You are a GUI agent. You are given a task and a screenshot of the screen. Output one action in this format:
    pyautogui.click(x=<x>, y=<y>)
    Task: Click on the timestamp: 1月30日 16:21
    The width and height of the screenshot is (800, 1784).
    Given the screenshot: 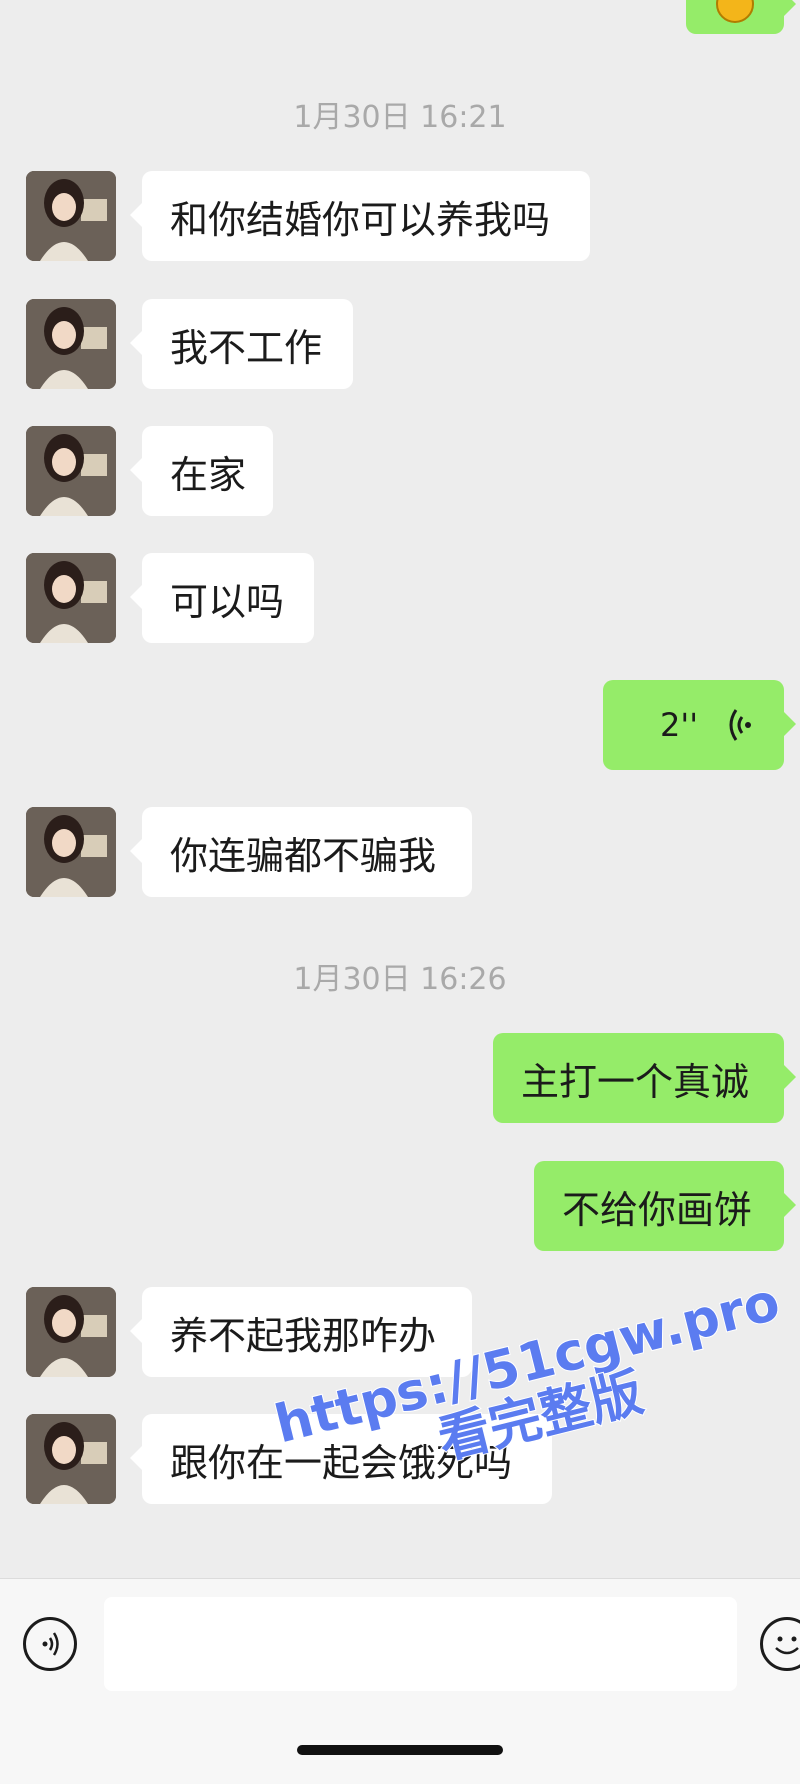 What is the action you would take?
    pyautogui.click(x=400, y=117)
    